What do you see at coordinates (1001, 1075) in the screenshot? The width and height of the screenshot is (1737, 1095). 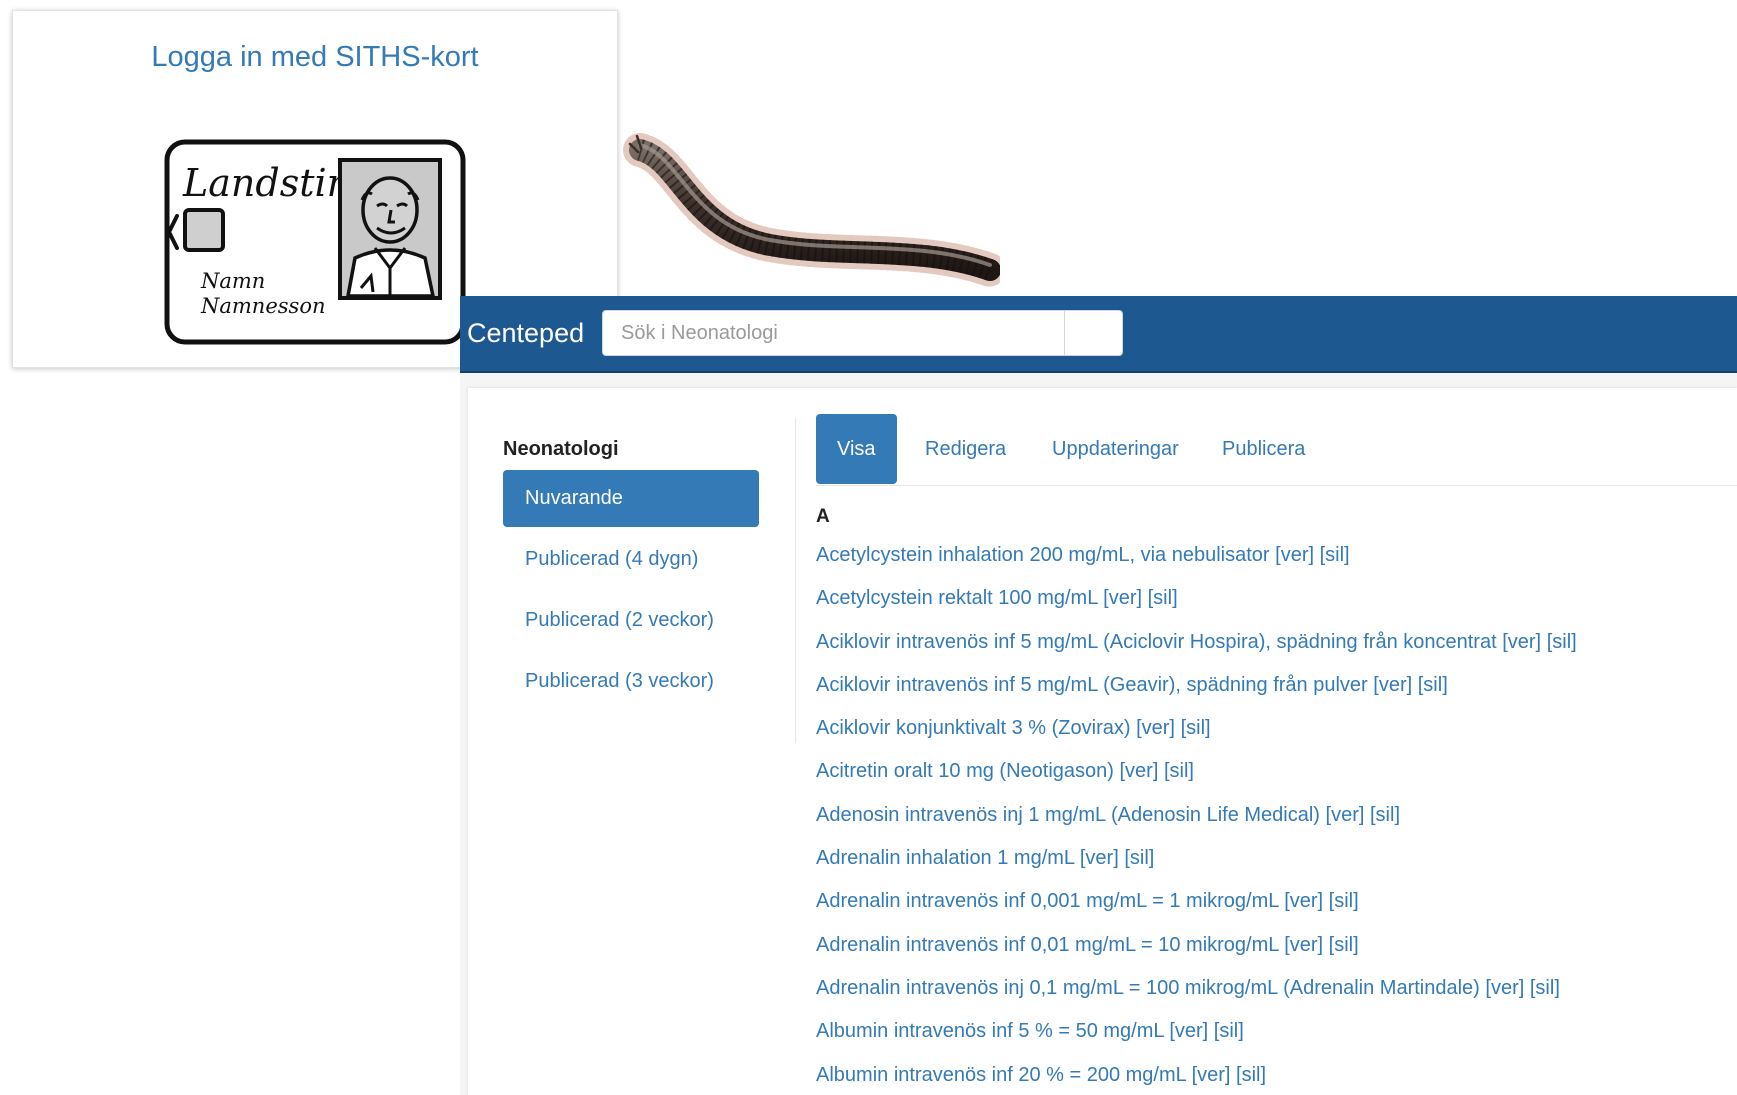 I see `drug-link: Albumin intravenös inf 20 % = 200 mg/mL` at bounding box center [1001, 1075].